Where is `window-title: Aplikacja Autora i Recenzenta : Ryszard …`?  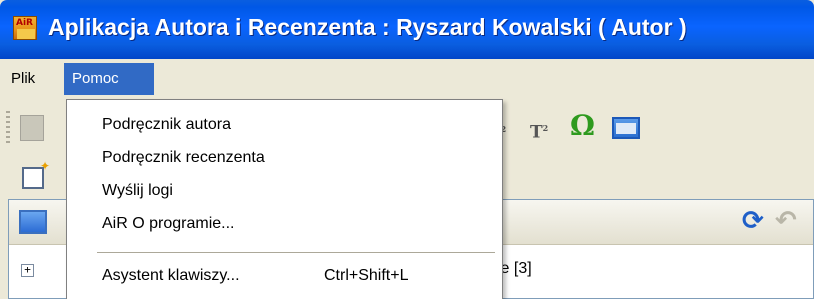 window-title: Aplikacja Autora i Recenzenta : Ryszard … is located at coordinates (367, 27).